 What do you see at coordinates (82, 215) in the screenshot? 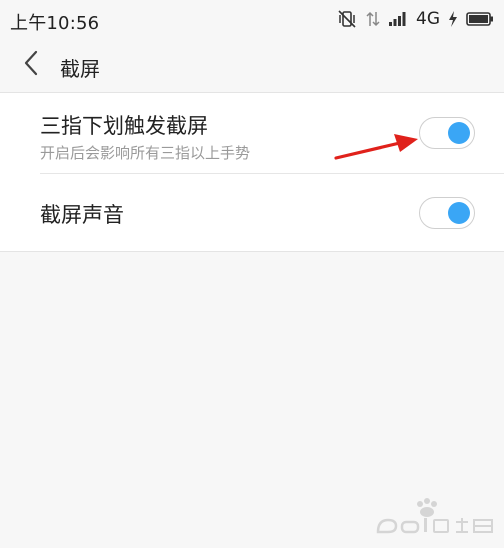
I see `setting-title: 截屏声音` at bounding box center [82, 215].